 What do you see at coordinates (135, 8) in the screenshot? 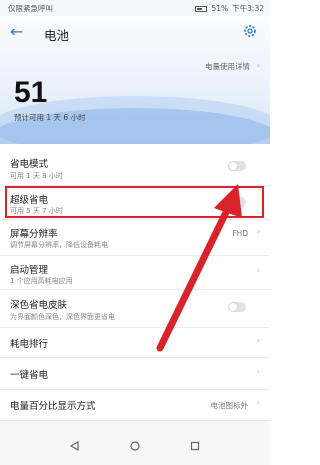
I see `status-bar: 仅限紧急呼叫 51% 下午3:32` at bounding box center [135, 8].